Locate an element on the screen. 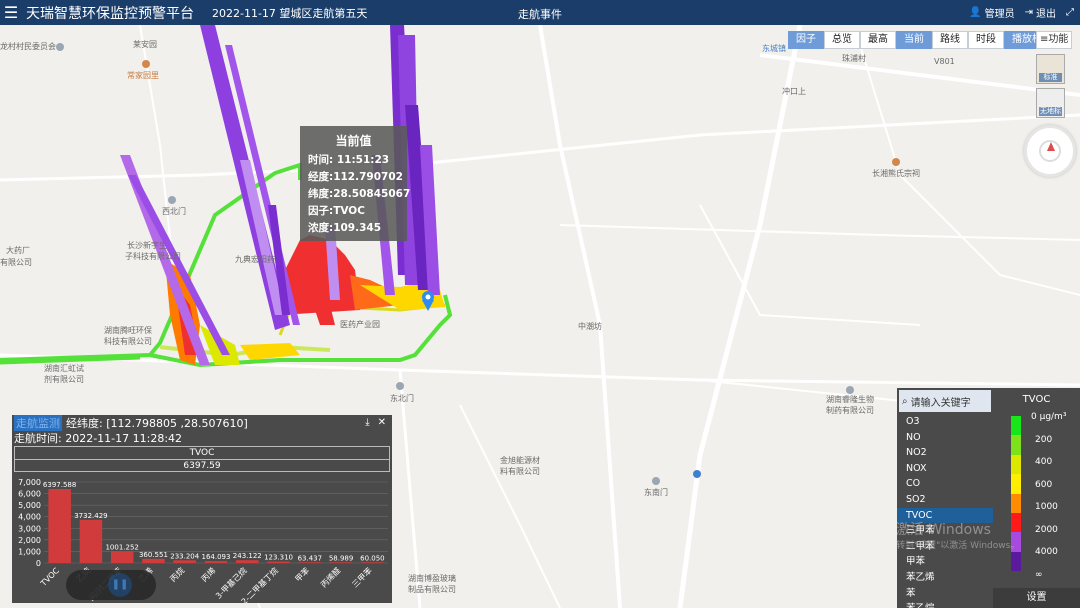  toolbar-current-button: 当前 is located at coordinates (914, 40).